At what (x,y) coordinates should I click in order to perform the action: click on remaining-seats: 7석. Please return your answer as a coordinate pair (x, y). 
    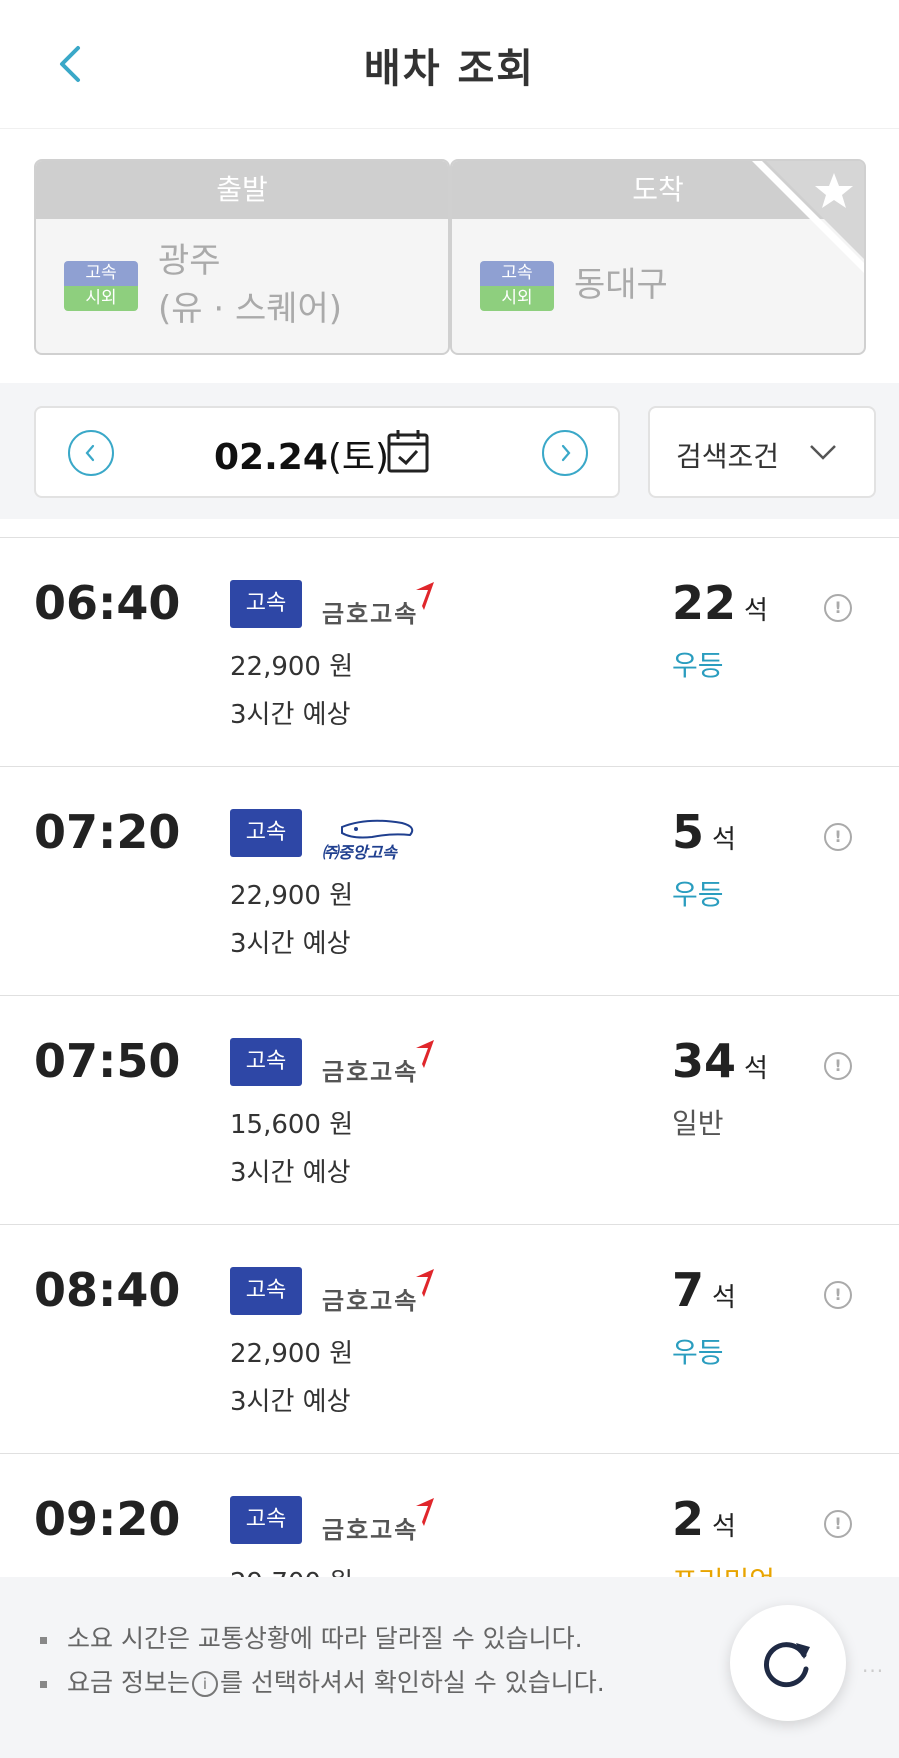
    Looking at the image, I should click on (704, 1290).